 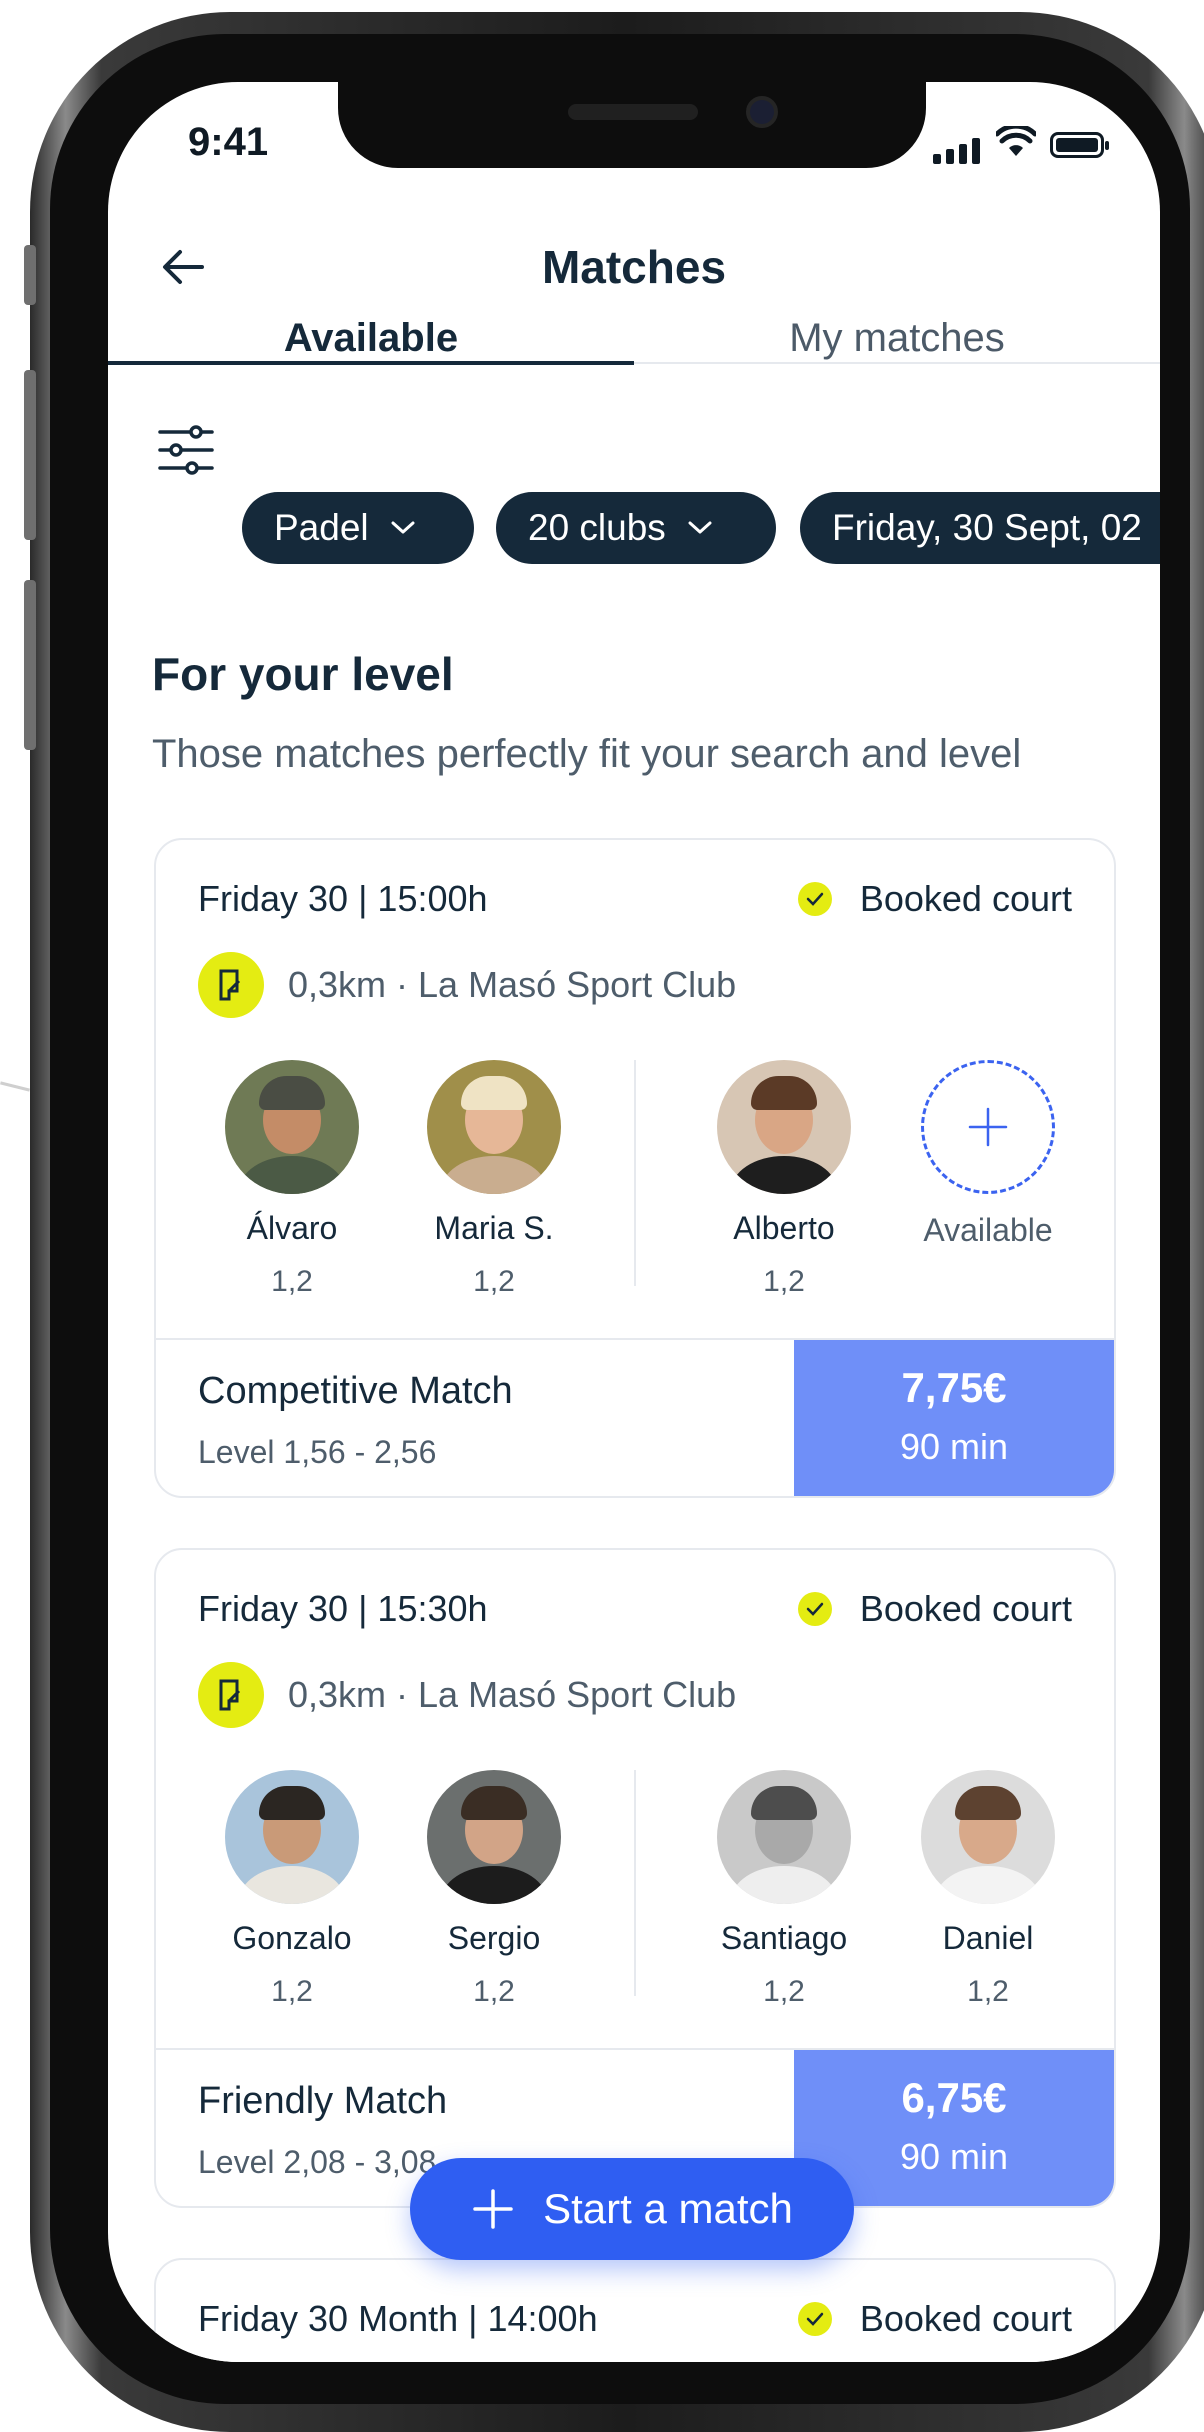 I want to click on player-slot: Daniel 1,2, so click(x=988, y=1889).